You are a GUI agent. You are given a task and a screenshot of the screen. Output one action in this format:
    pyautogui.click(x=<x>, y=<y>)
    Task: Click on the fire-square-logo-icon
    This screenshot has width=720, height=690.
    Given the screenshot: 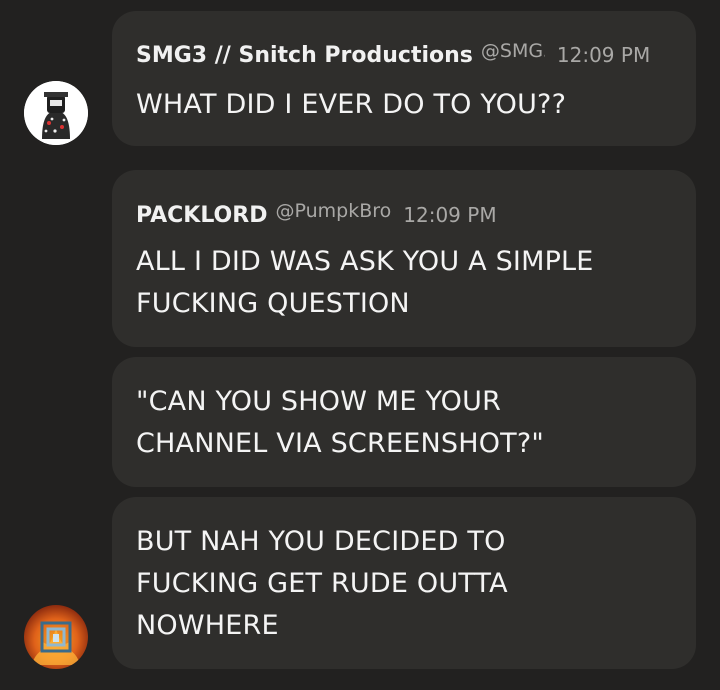 What is the action you would take?
    pyautogui.click(x=56, y=643)
    